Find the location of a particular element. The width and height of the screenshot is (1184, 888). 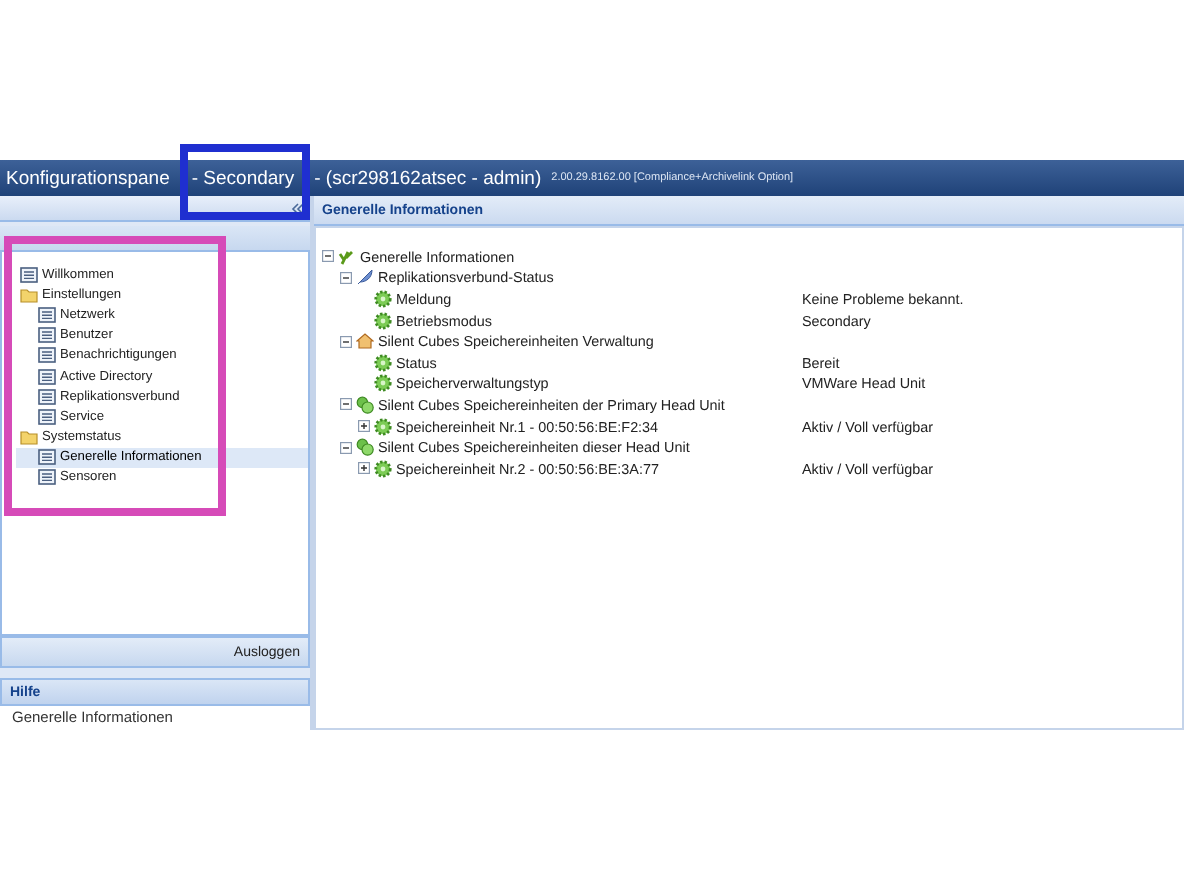

collapse-panel-icon is located at coordinates (297, 208).